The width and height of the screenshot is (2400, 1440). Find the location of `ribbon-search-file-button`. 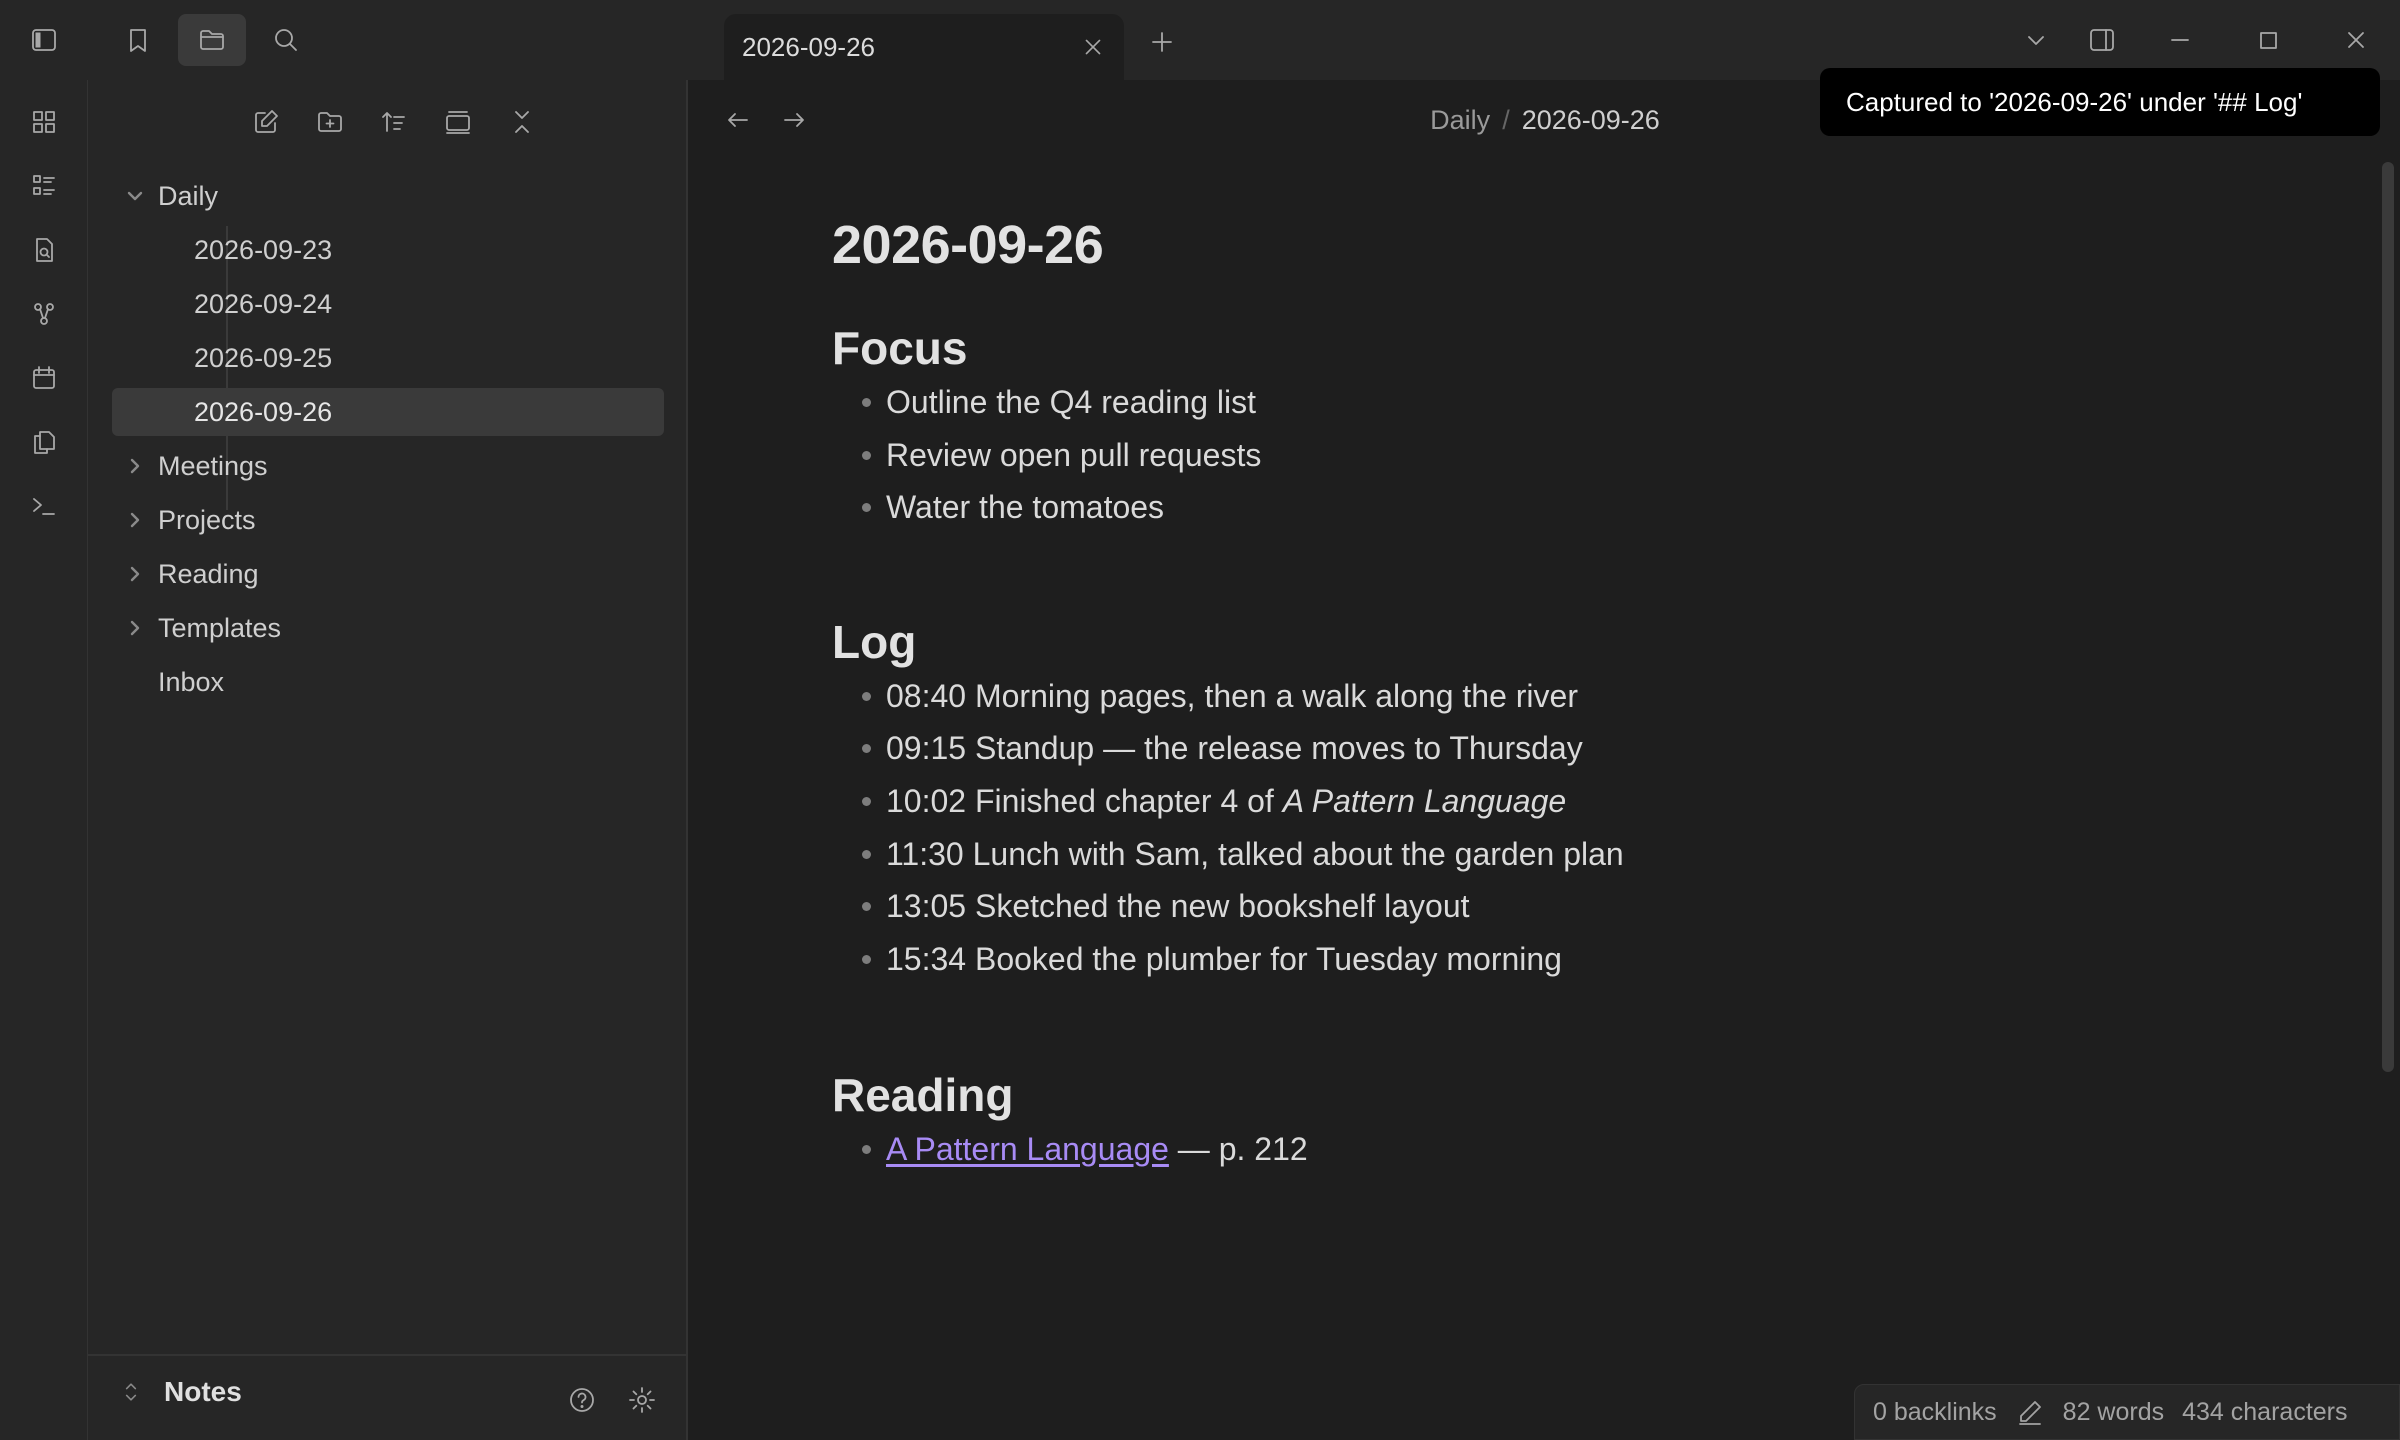

ribbon-search-file-button is located at coordinates (44, 250).